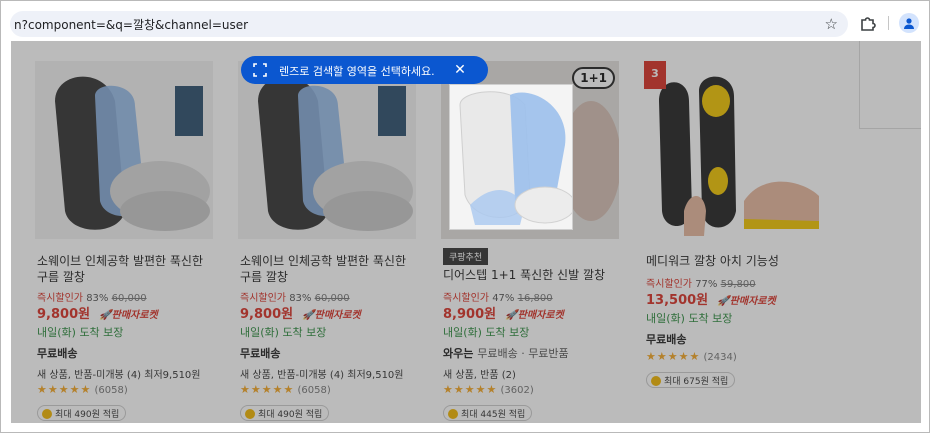 This screenshot has height=433, width=930. Describe the element at coordinates (479, 375) in the screenshot. I see `product-options: 새 상품, 반품 (2)` at that location.